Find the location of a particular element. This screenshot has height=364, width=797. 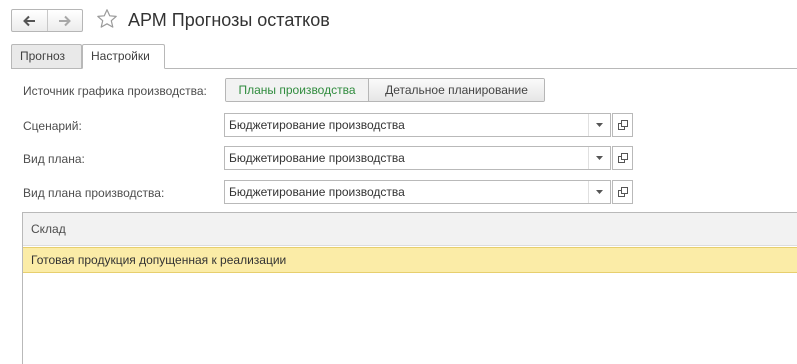

production-plan-type-open-button is located at coordinates (622, 192).